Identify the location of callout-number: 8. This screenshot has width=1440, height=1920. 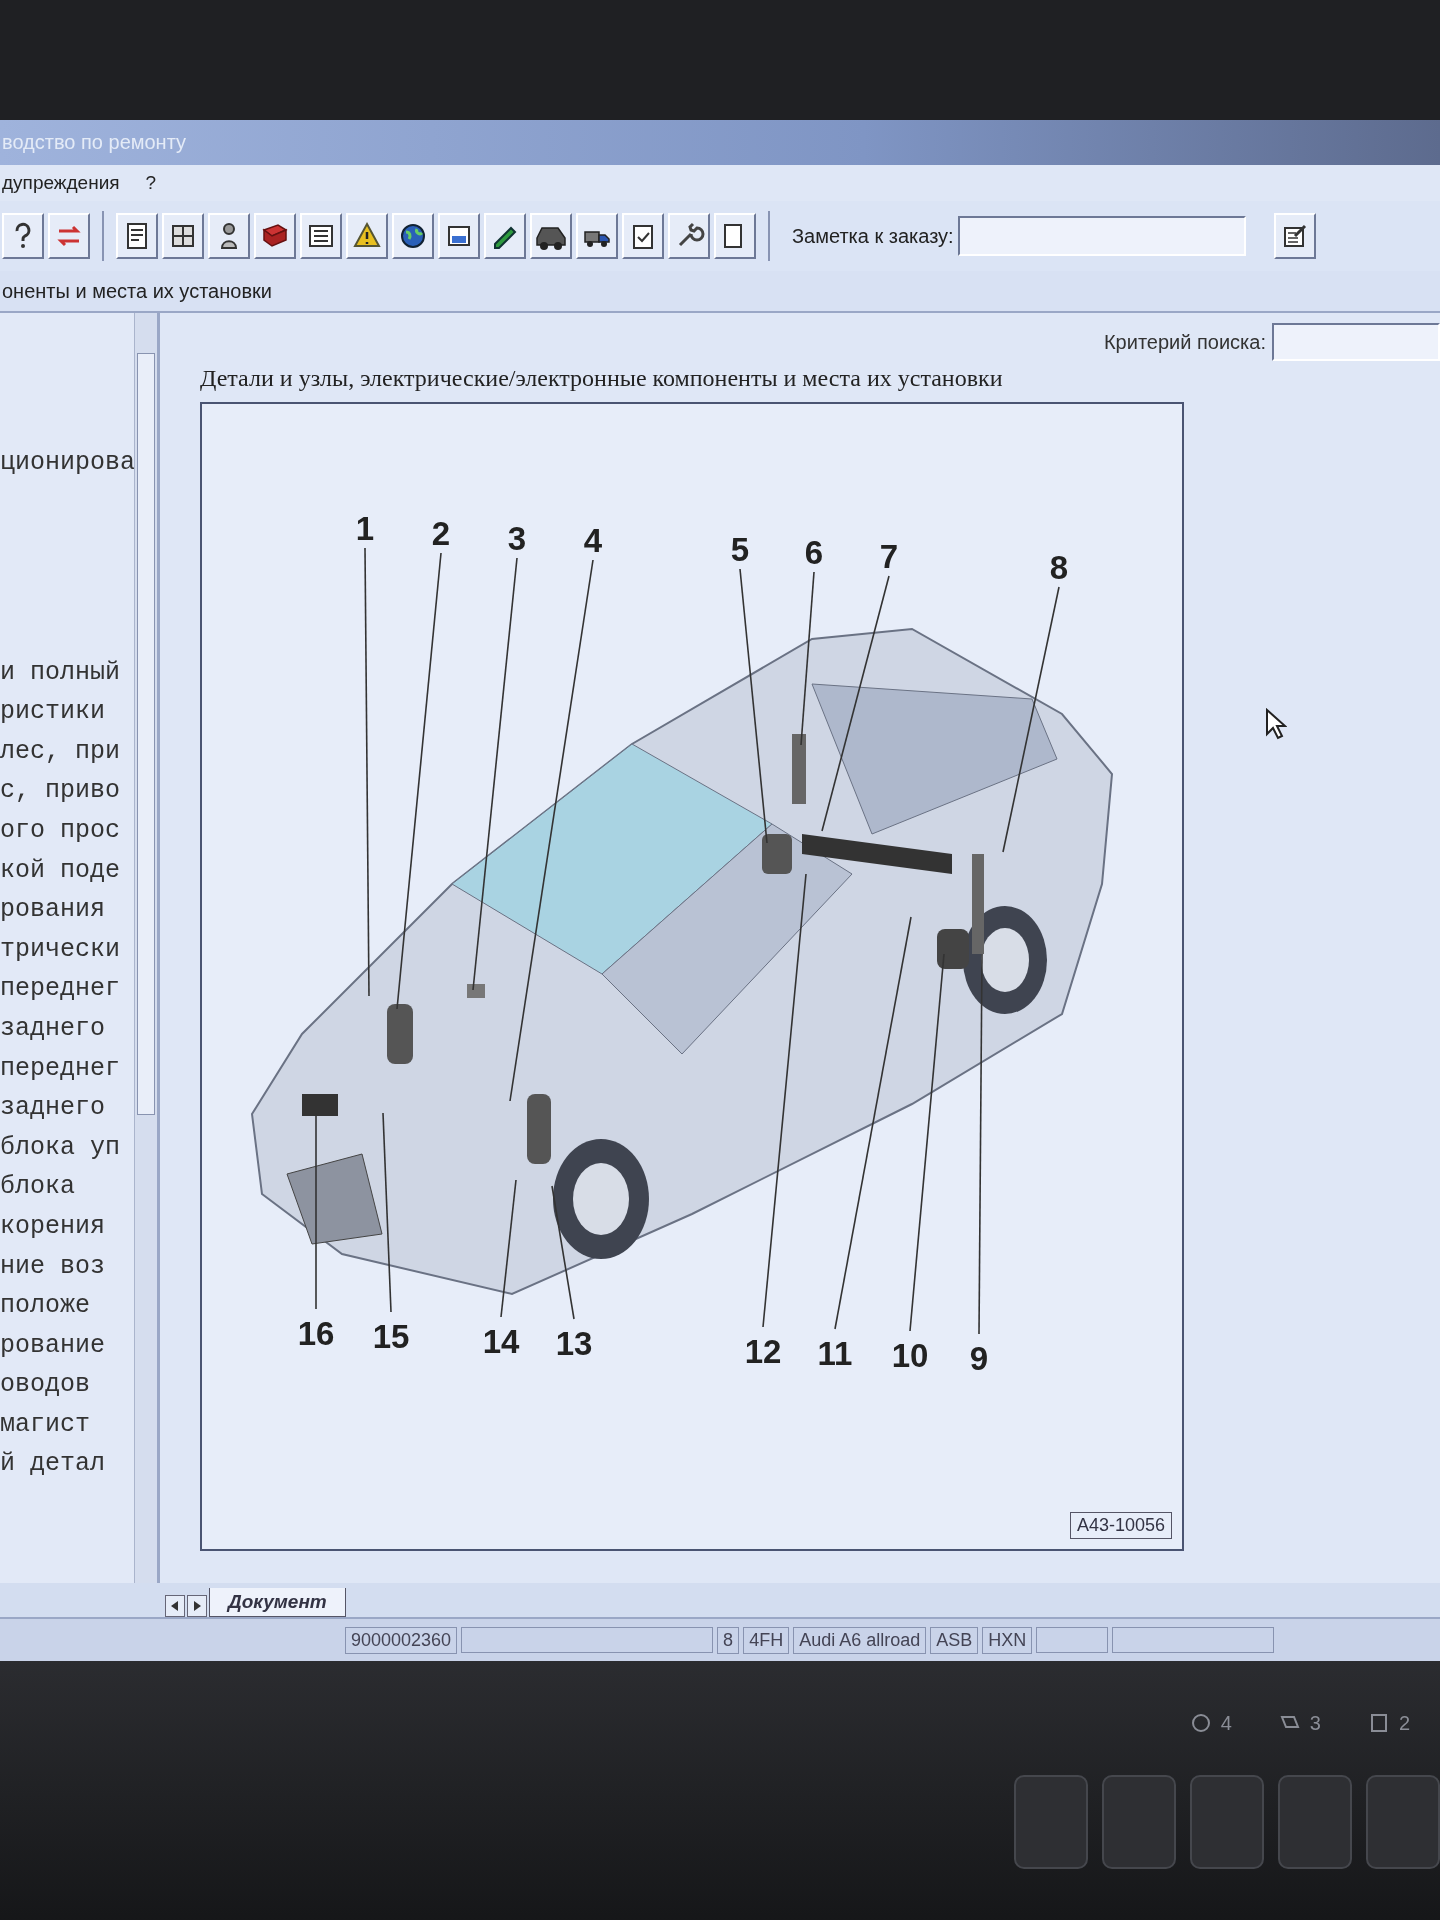
(1059, 567).